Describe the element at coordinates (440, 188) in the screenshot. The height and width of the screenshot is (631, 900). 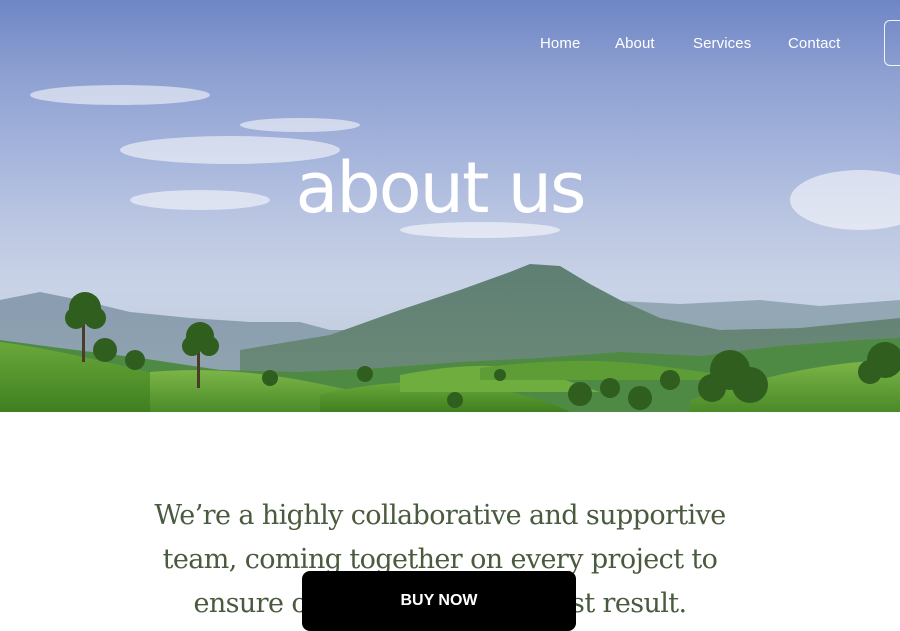
I see `page-title: about us` at that location.